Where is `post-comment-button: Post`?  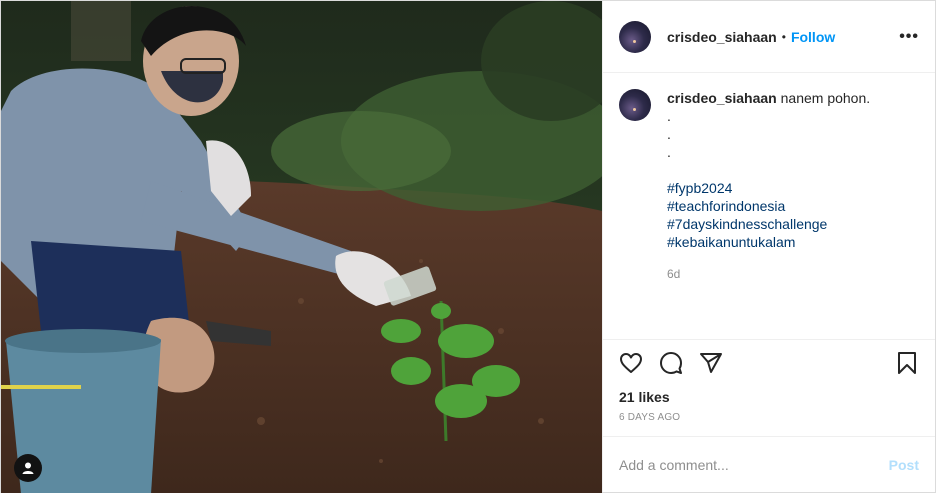 post-comment-button: Post is located at coordinates (904, 465).